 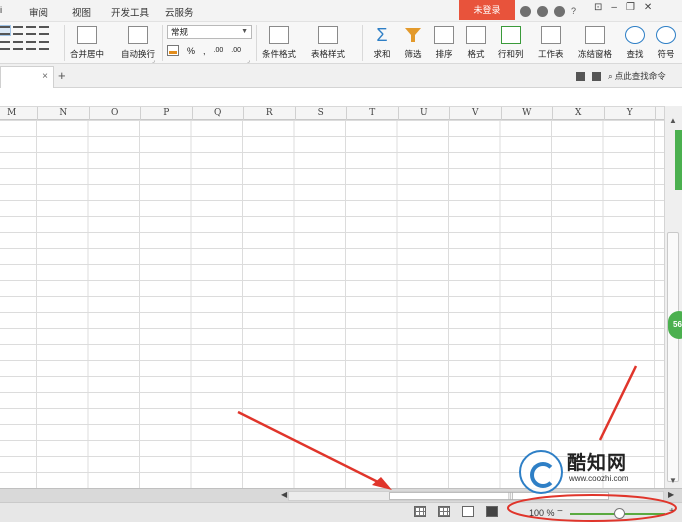 What do you see at coordinates (444, 42) in the screenshot?
I see `sort-button: 排序` at bounding box center [444, 42].